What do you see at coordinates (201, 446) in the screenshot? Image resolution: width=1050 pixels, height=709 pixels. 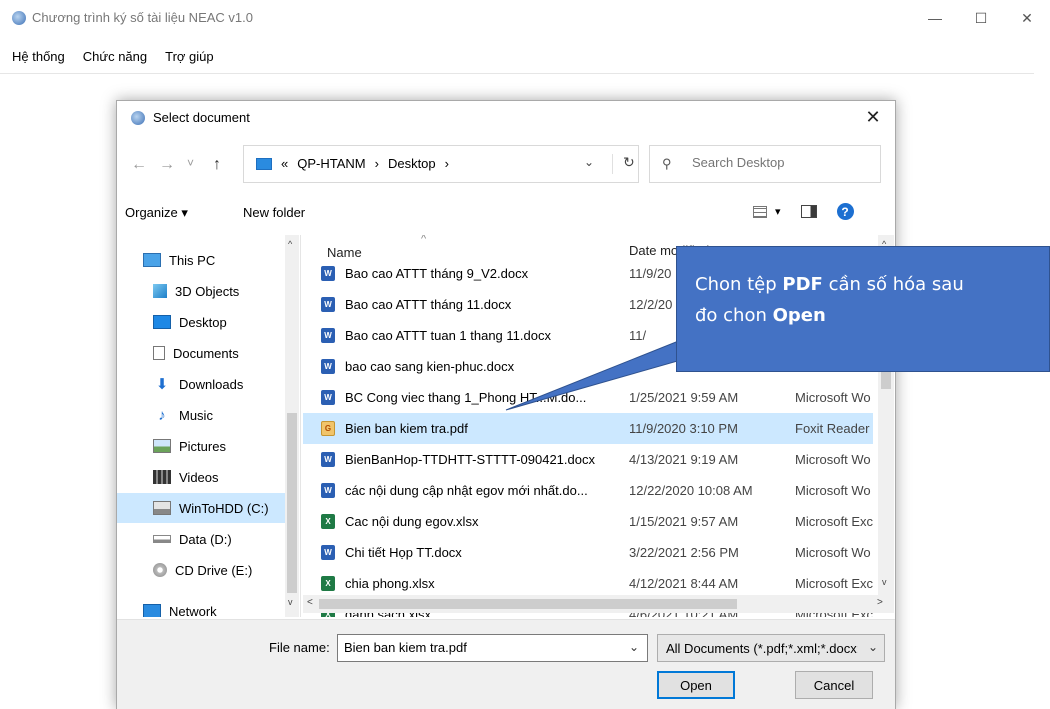 I see `nav-item-pictures: Pictures` at bounding box center [201, 446].